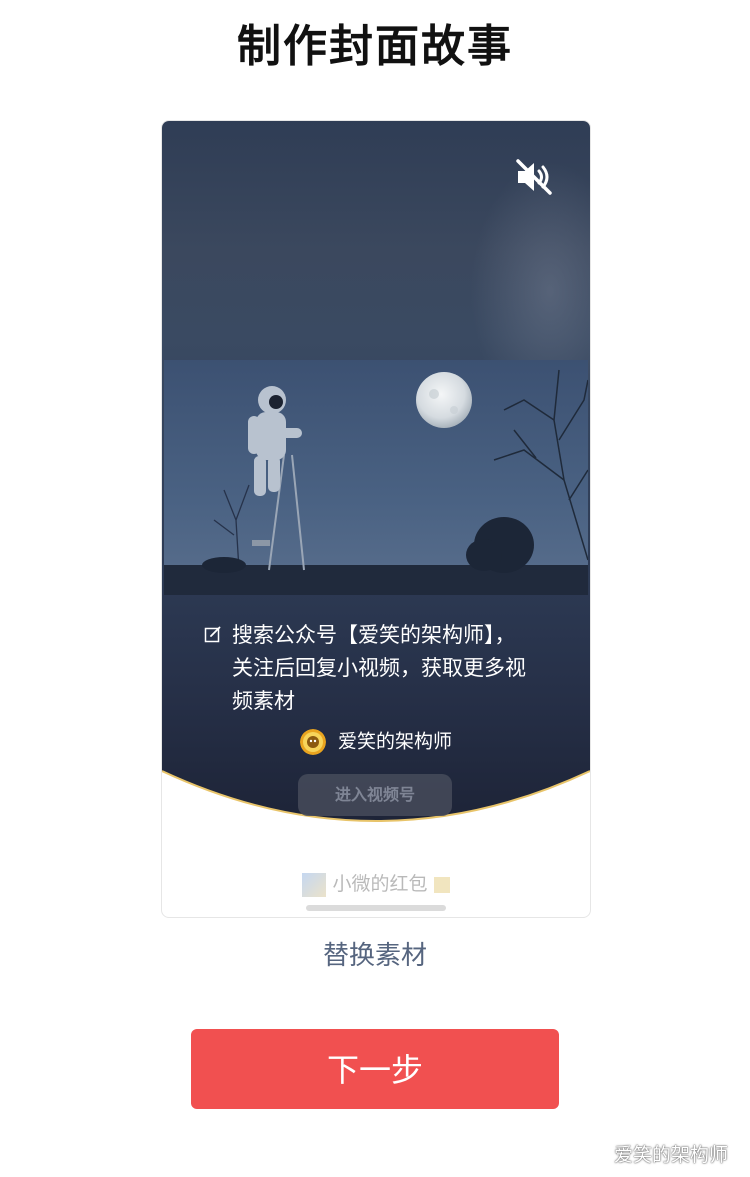 Image resolution: width=750 pixels, height=1177 pixels. What do you see at coordinates (212, 634) in the screenshot?
I see `edit-icon` at bounding box center [212, 634].